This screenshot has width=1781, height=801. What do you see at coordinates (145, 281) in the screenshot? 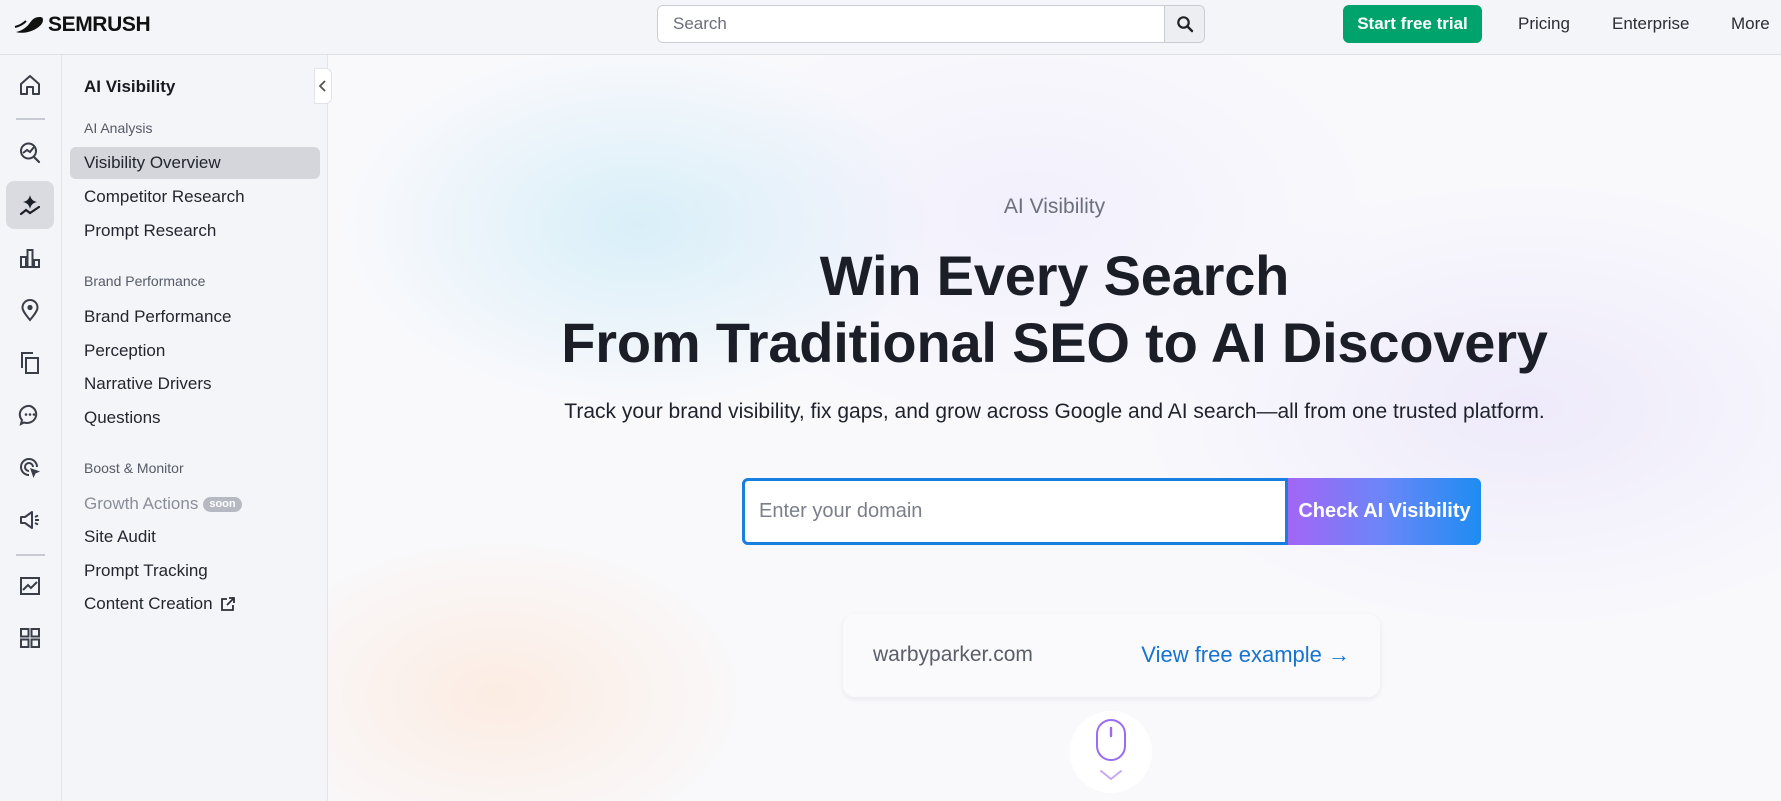
I see `sidebar-section-brand-performance: Brand Performance` at bounding box center [145, 281].